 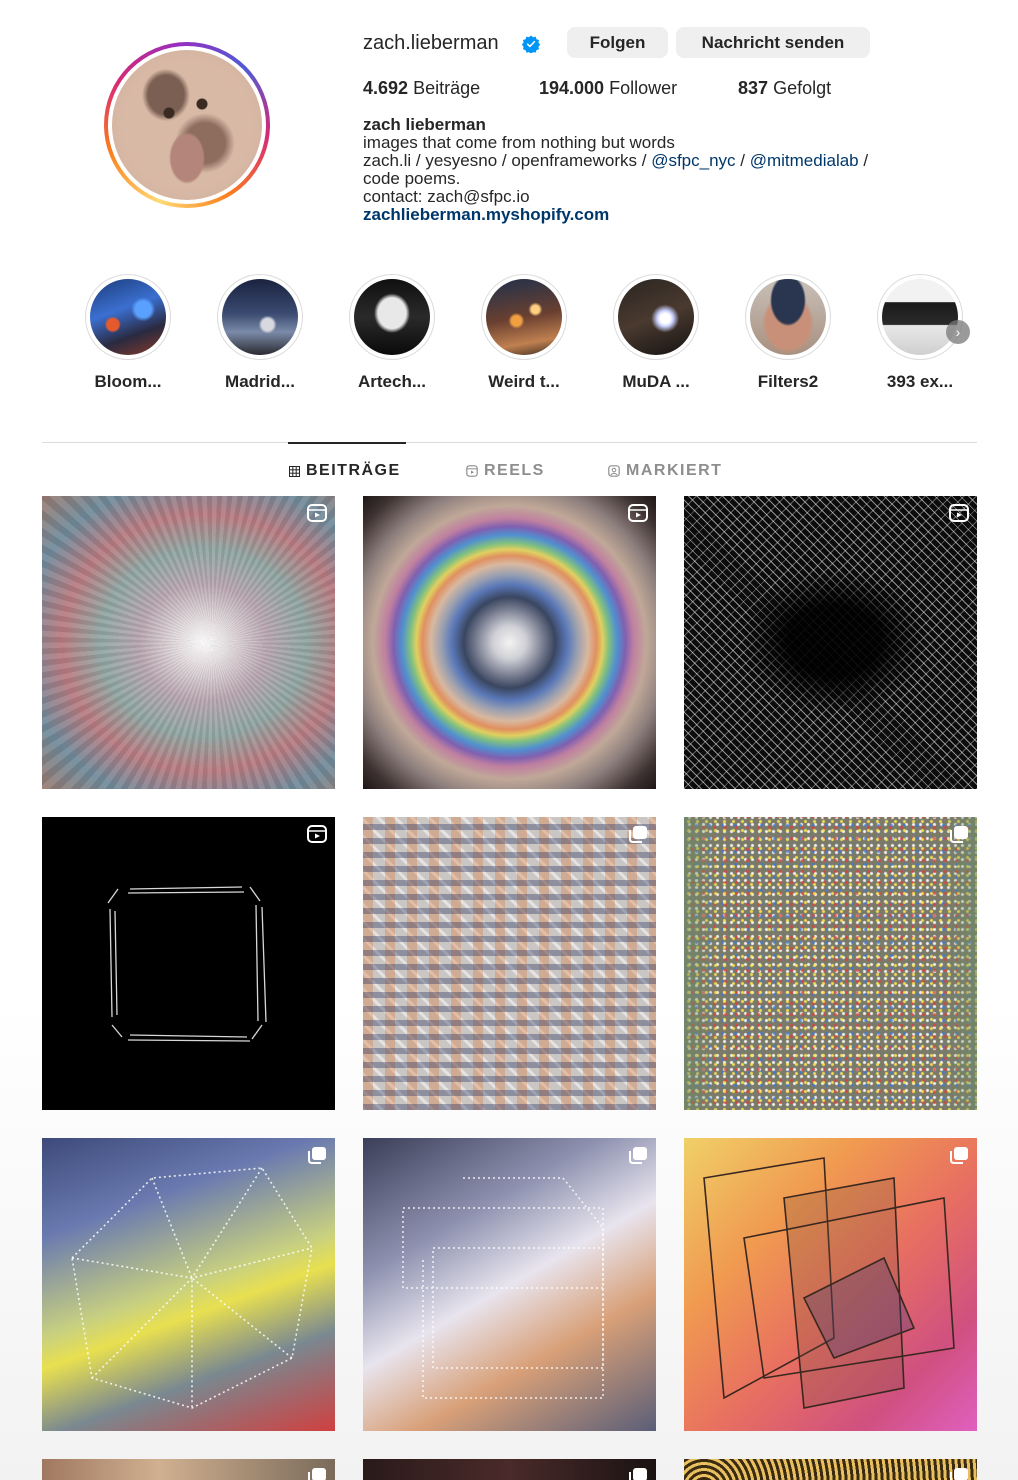 I want to click on highlight-filters2: Filters2, so click(x=788, y=333).